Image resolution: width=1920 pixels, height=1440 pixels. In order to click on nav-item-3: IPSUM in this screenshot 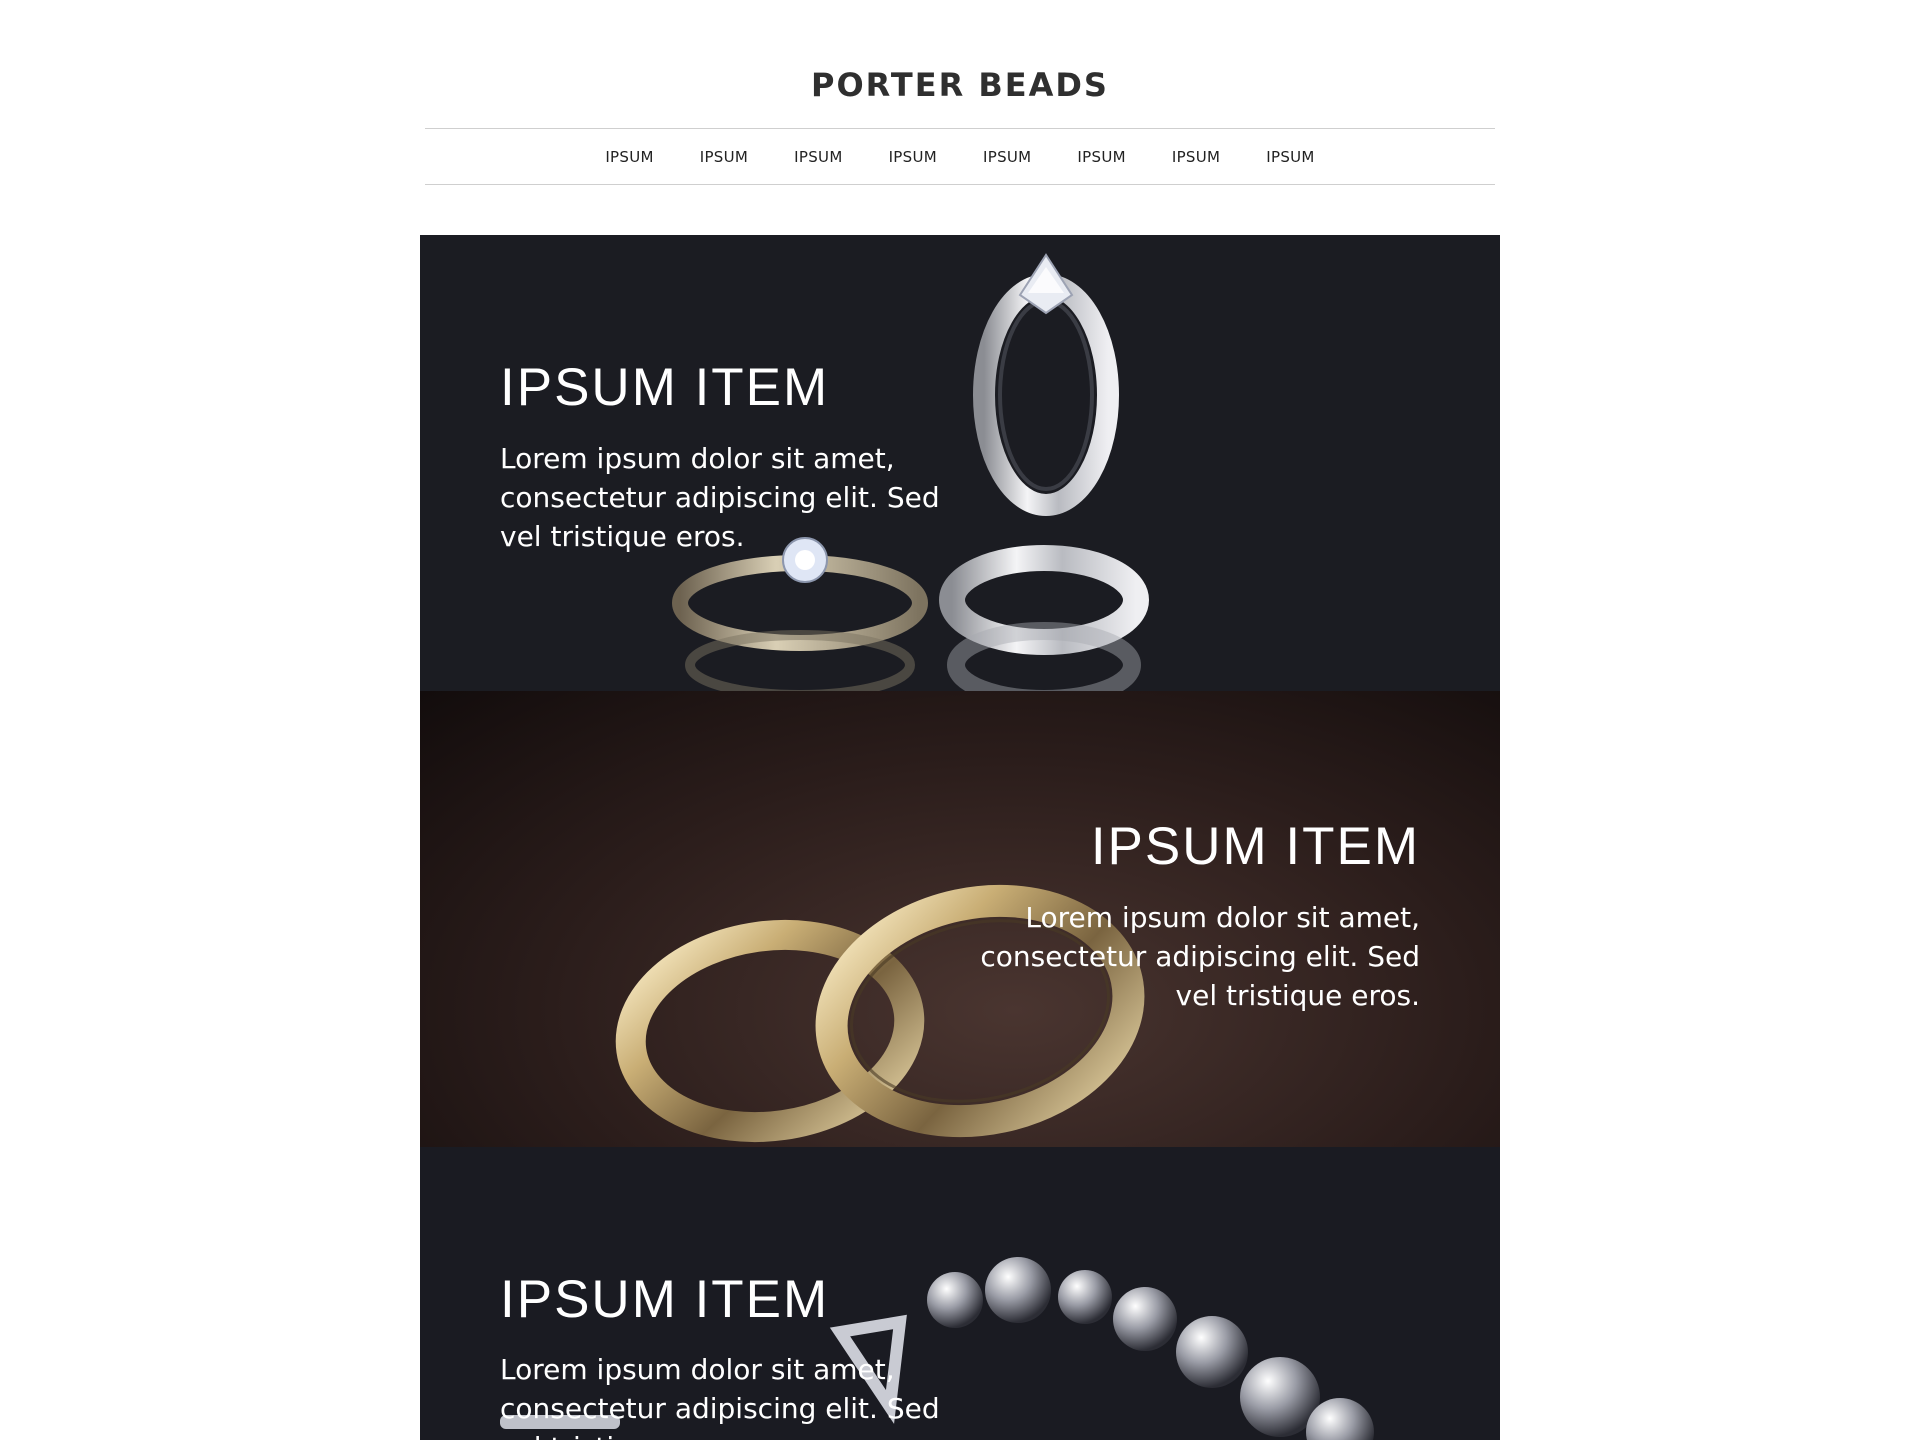, I will do `click(818, 157)`.